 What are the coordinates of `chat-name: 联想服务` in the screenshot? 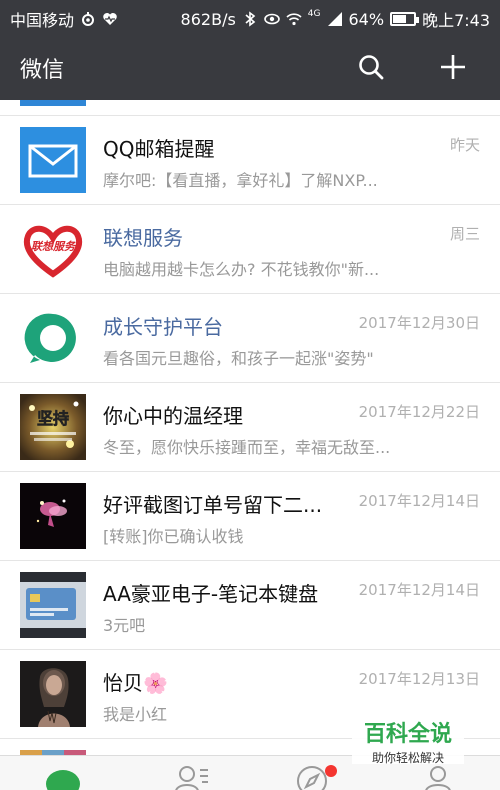 It's located at (143, 238).